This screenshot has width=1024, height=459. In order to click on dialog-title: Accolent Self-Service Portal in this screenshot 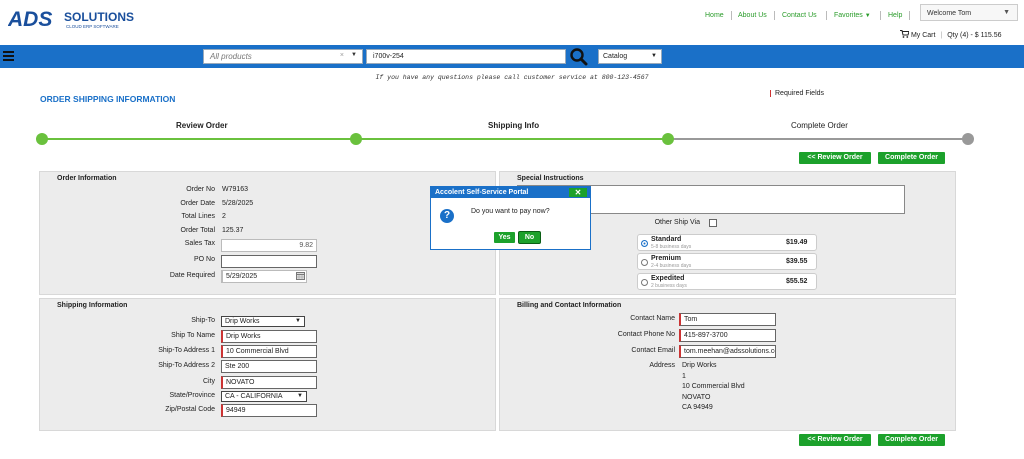, I will do `click(510, 192)`.